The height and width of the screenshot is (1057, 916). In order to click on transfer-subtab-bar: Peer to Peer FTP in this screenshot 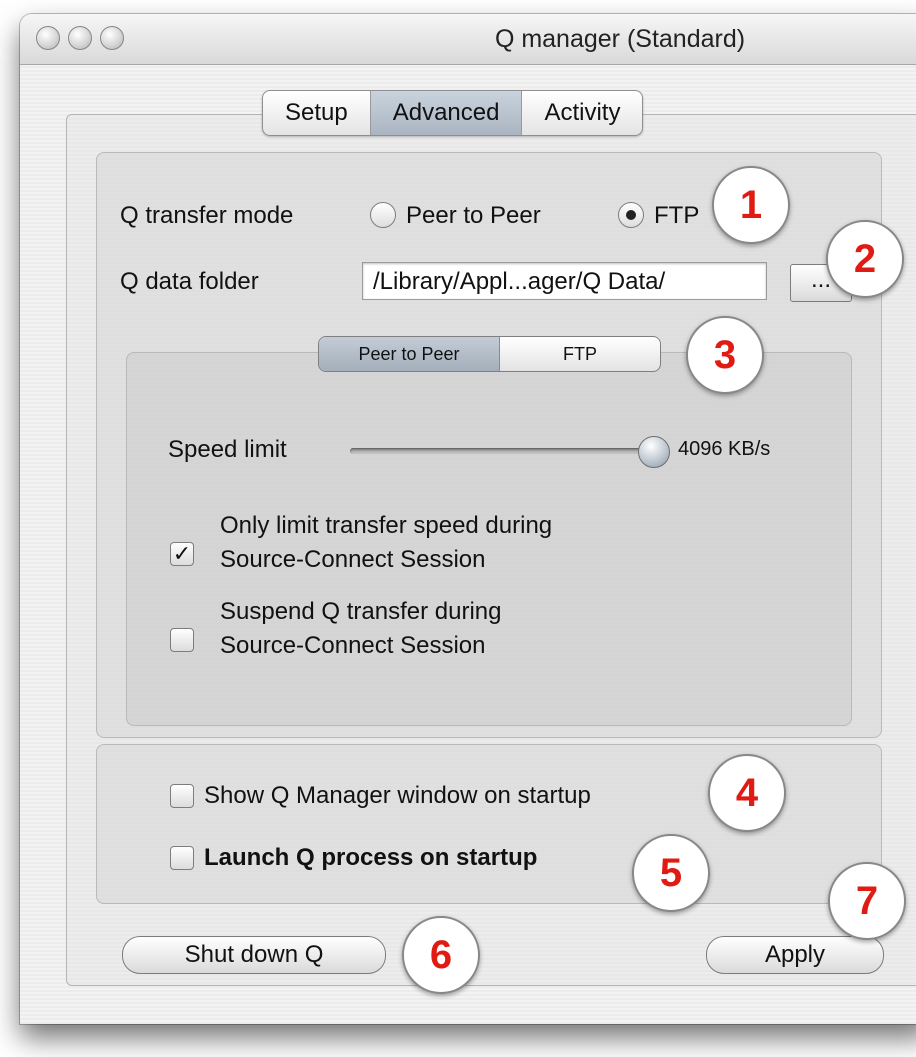, I will do `click(489, 354)`.